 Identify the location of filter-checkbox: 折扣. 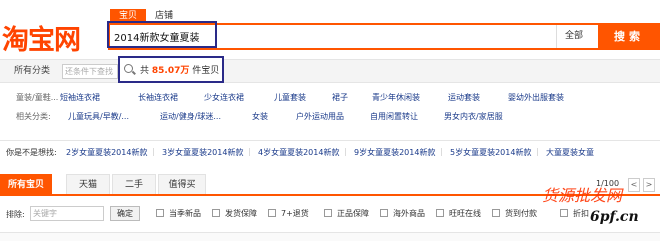
(574, 213).